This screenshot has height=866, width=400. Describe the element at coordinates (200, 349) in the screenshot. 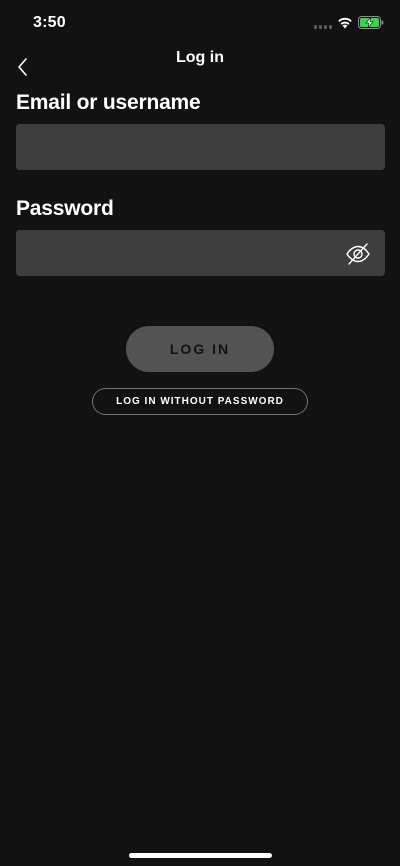

I see `login-button: LOG IN` at that location.